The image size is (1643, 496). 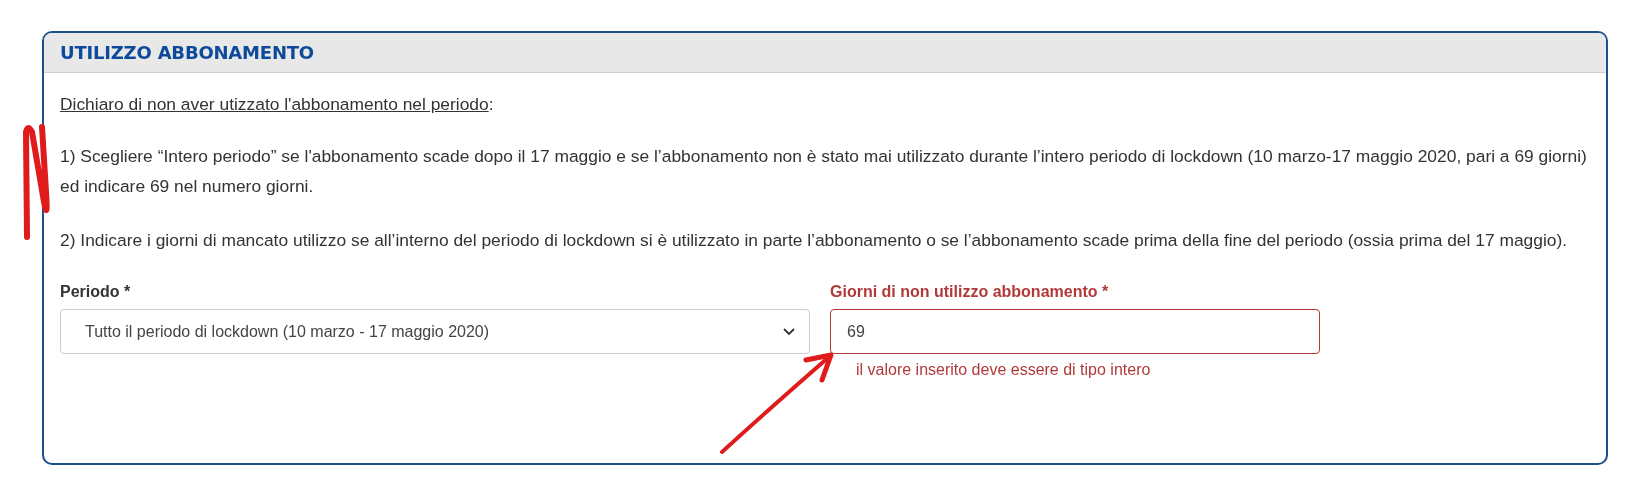 I want to click on panel-title: UTILIZZO ABBONAMENTO, so click(x=187, y=52).